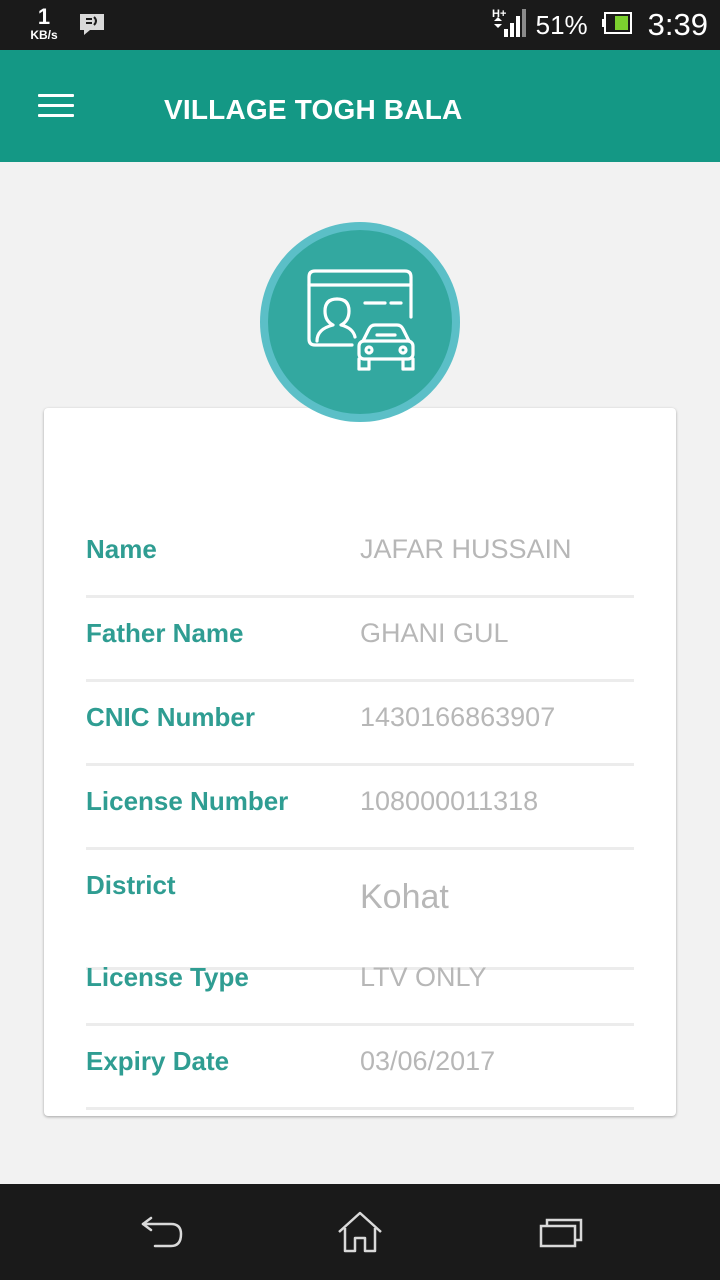  What do you see at coordinates (466, 549) in the screenshot?
I see `field-value-name: JAFAR HUSSAIN` at bounding box center [466, 549].